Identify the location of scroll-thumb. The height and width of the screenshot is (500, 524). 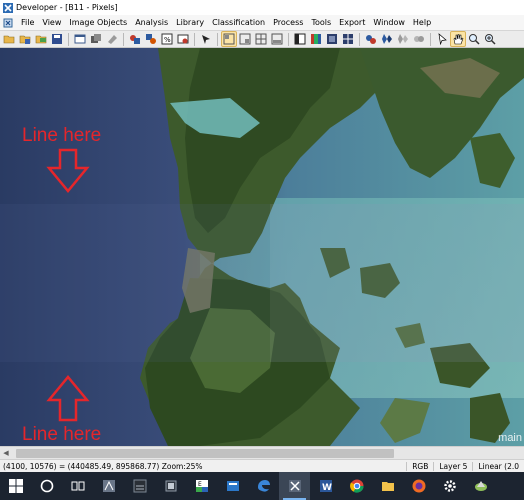
(205, 453).